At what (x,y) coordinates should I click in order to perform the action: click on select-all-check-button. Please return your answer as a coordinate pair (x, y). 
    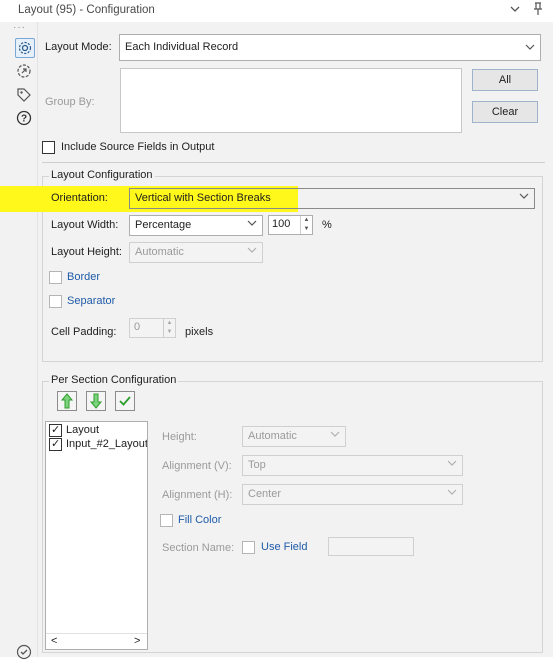
    Looking at the image, I should click on (125, 401).